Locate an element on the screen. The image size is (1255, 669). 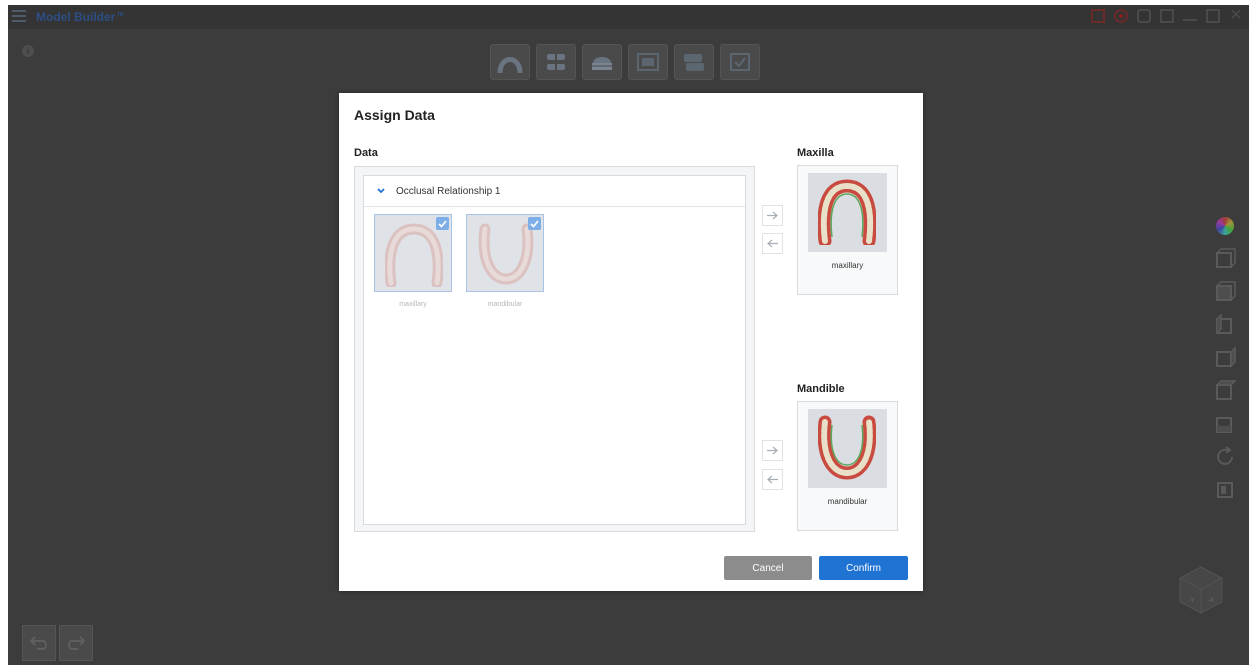
copy-icon is located at coordinates (1167, 16).